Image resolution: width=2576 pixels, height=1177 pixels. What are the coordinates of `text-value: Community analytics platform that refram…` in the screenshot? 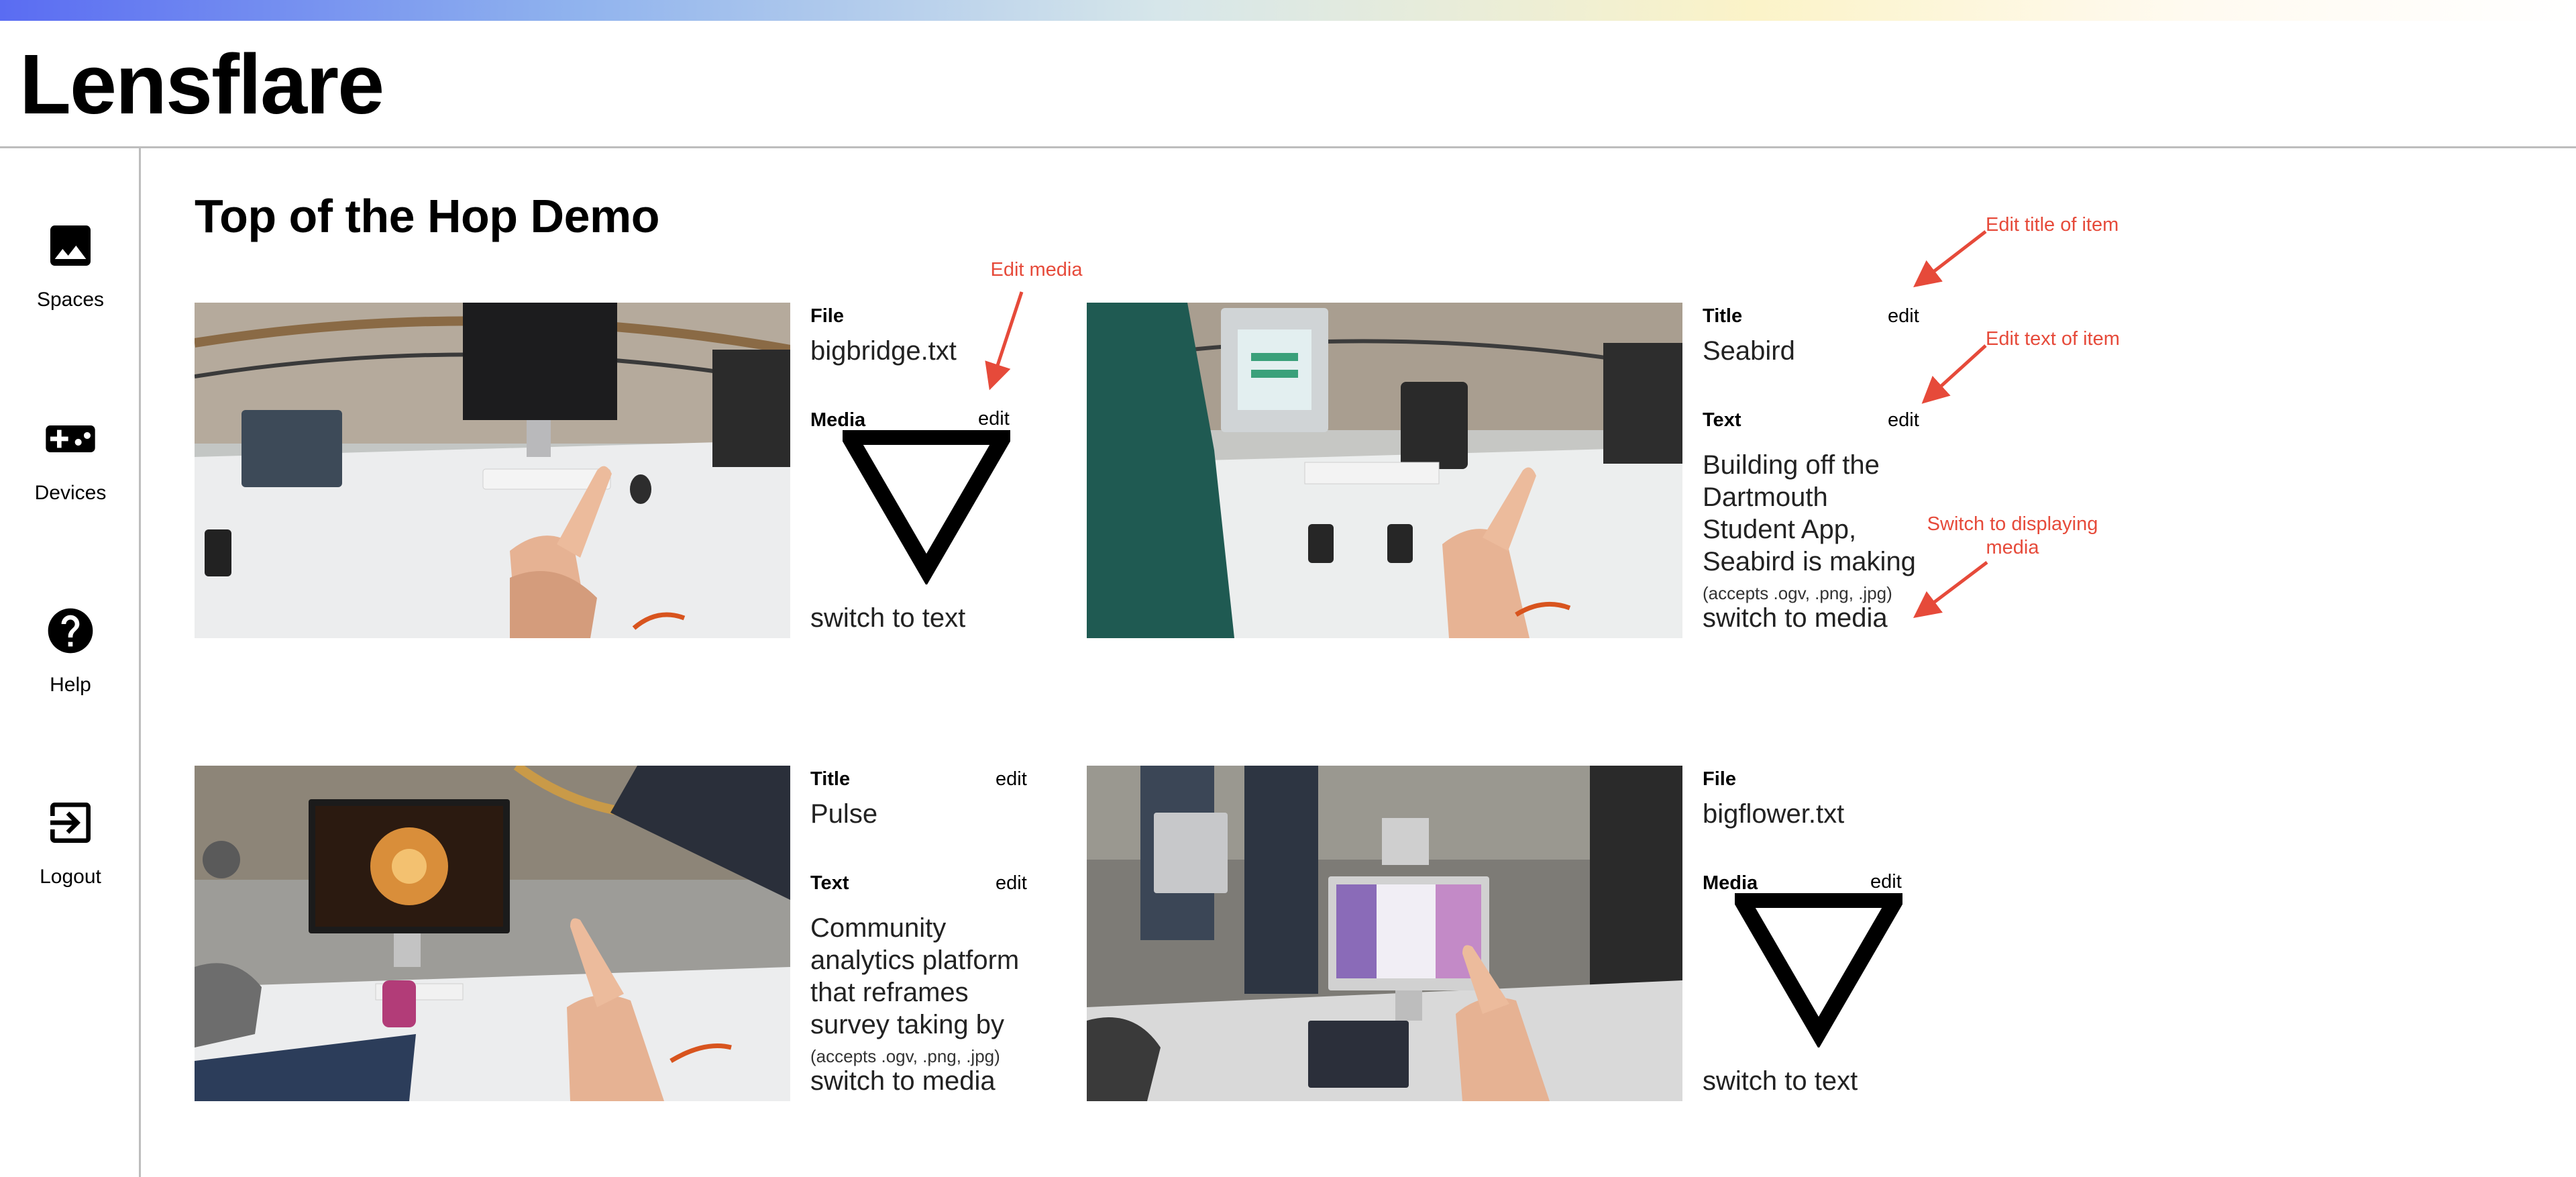 It's located at (915, 978).